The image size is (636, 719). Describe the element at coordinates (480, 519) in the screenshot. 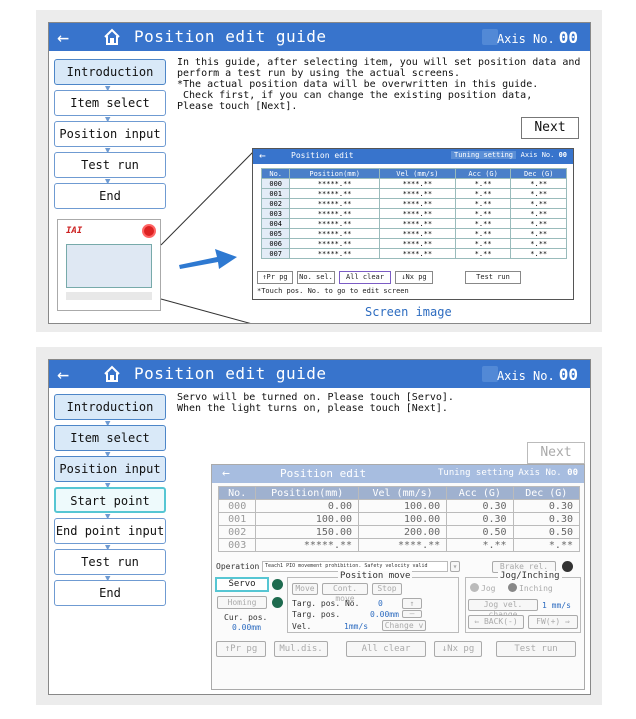

I see `table-cell: 0.30` at that location.